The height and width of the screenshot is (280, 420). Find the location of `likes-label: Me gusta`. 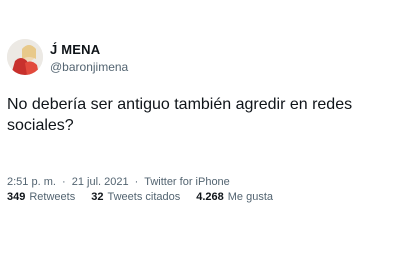

likes-label: Me gusta is located at coordinates (250, 197).